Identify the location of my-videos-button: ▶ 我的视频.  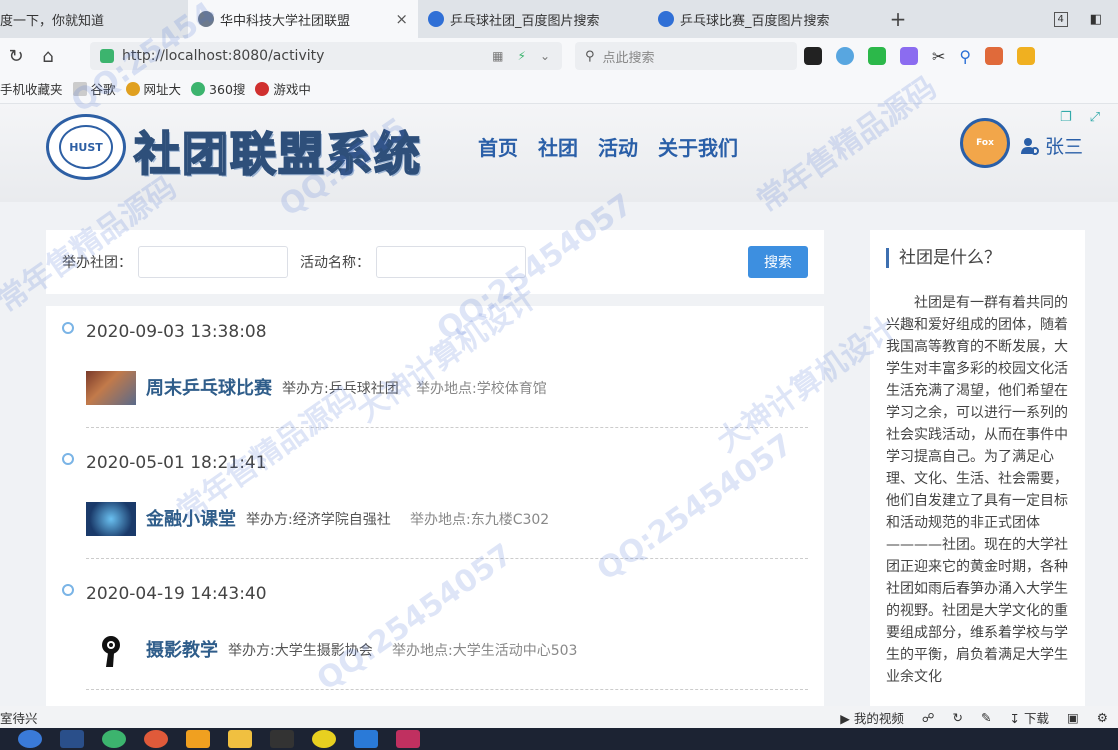
(872, 717).